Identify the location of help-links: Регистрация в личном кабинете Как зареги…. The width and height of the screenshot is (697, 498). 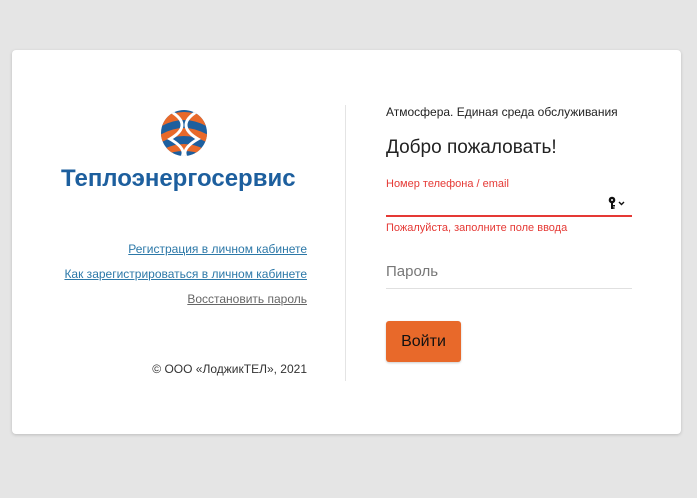
(185, 279).